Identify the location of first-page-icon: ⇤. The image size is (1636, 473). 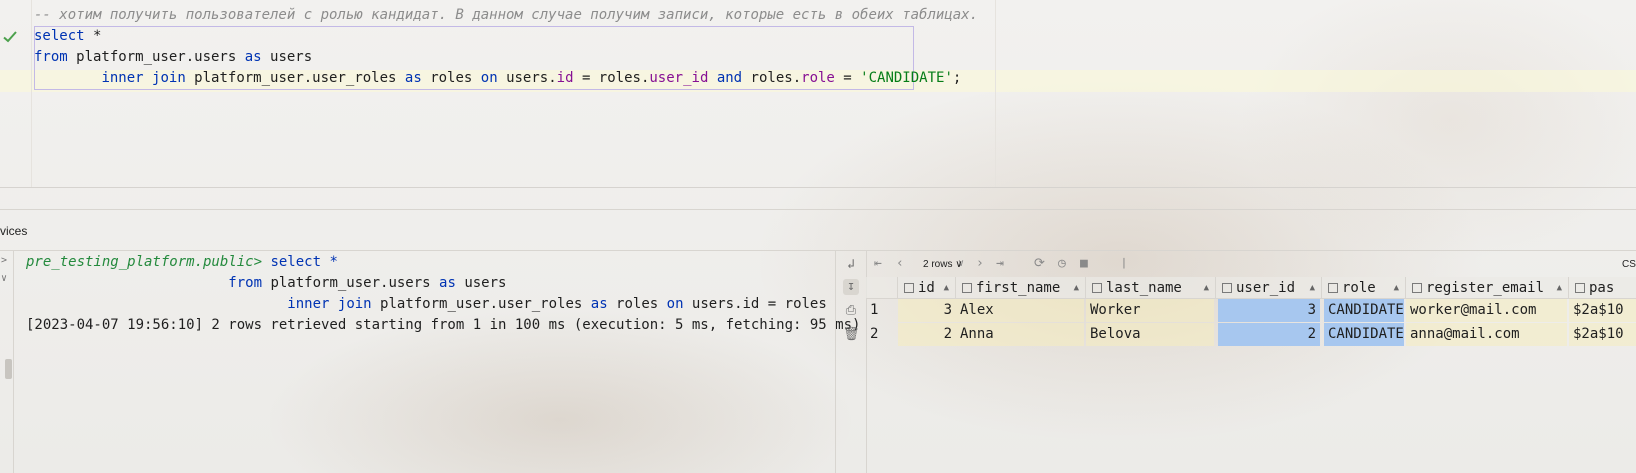
(878, 264).